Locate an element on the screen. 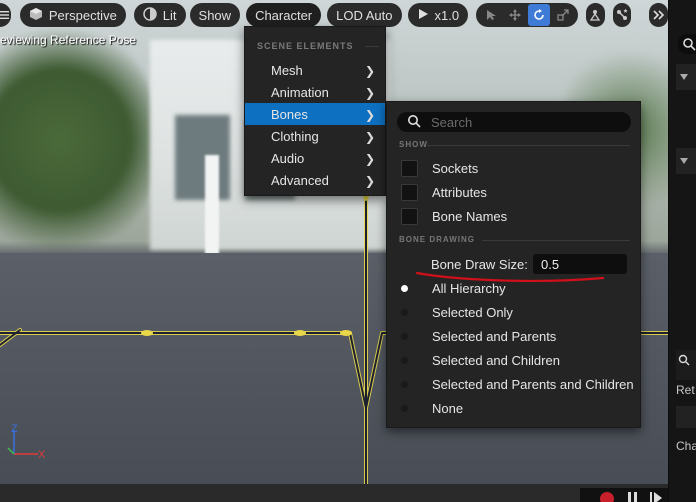  panel-search-field is located at coordinates (687, 44).